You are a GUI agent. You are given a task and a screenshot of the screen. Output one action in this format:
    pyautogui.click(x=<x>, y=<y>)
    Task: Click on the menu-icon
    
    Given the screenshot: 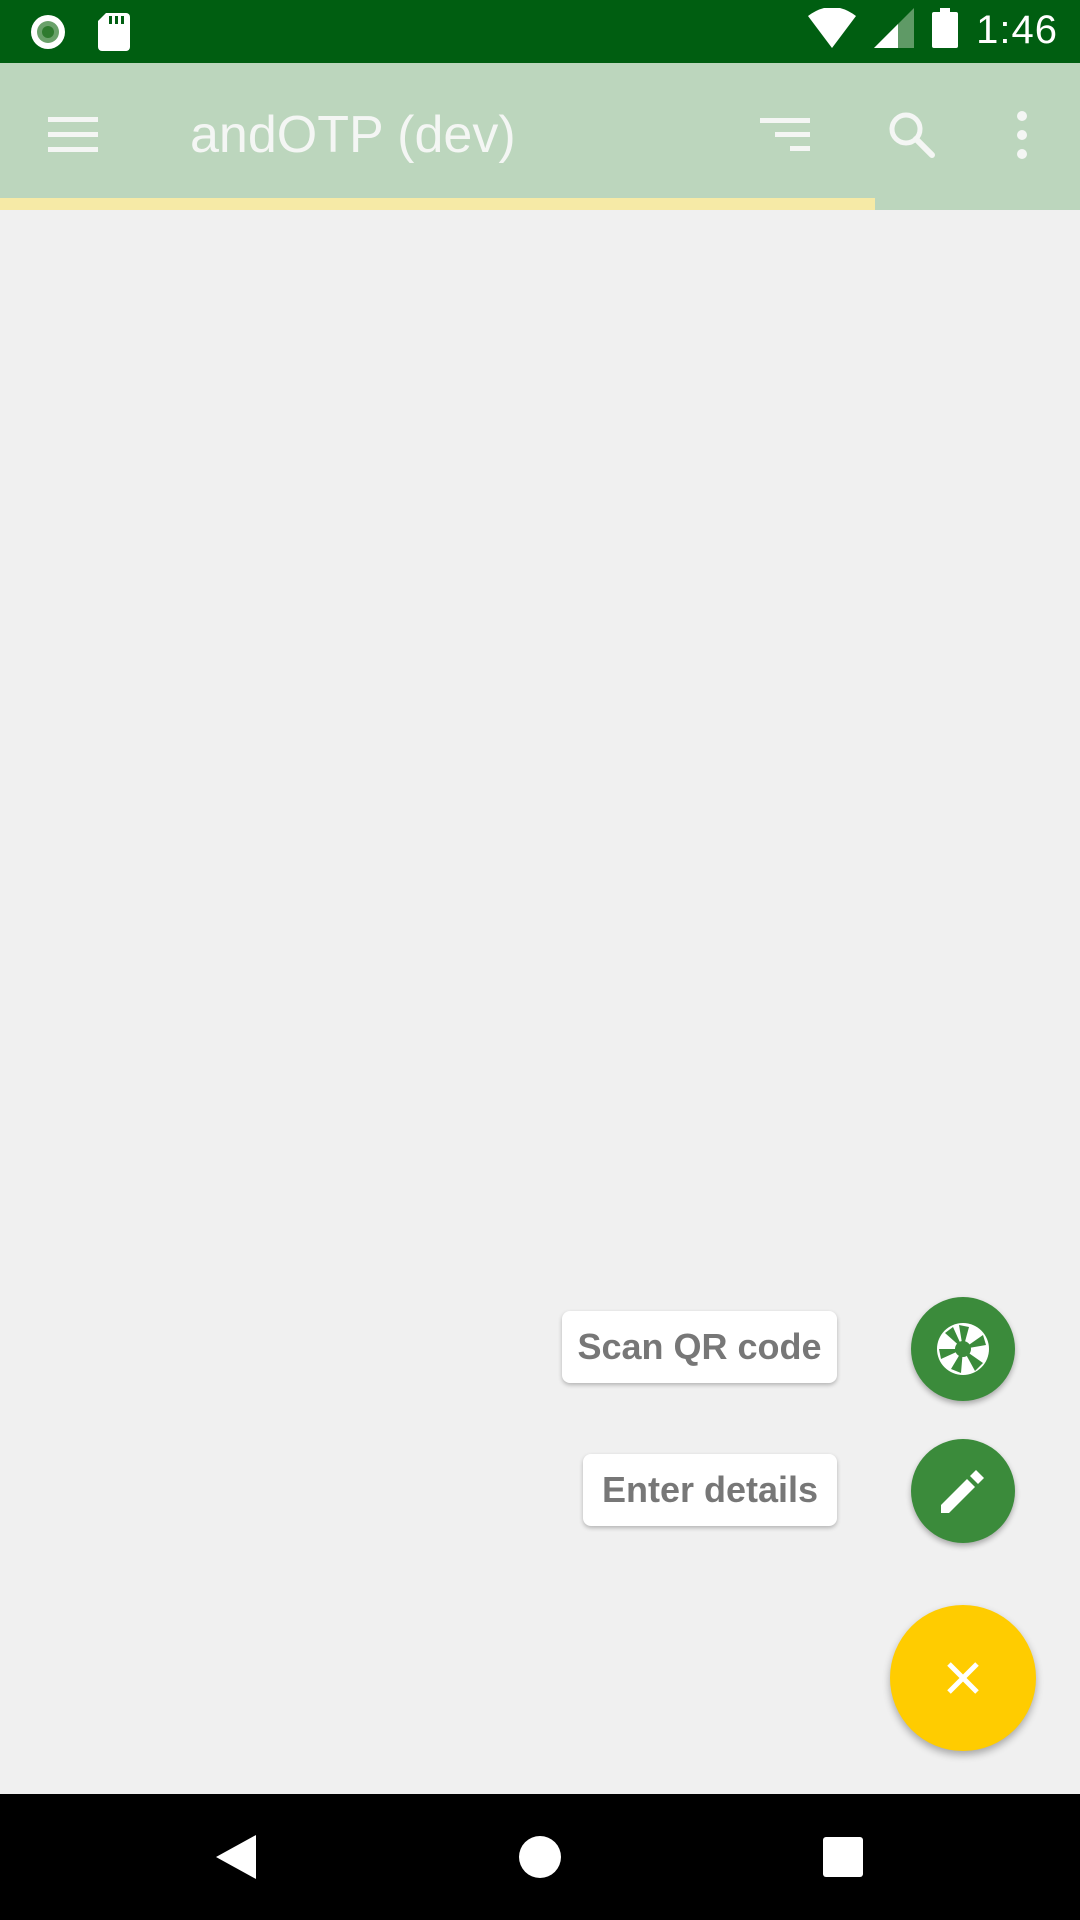 What is the action you would take?
    pyautogui.click(x=73, y=134)
    